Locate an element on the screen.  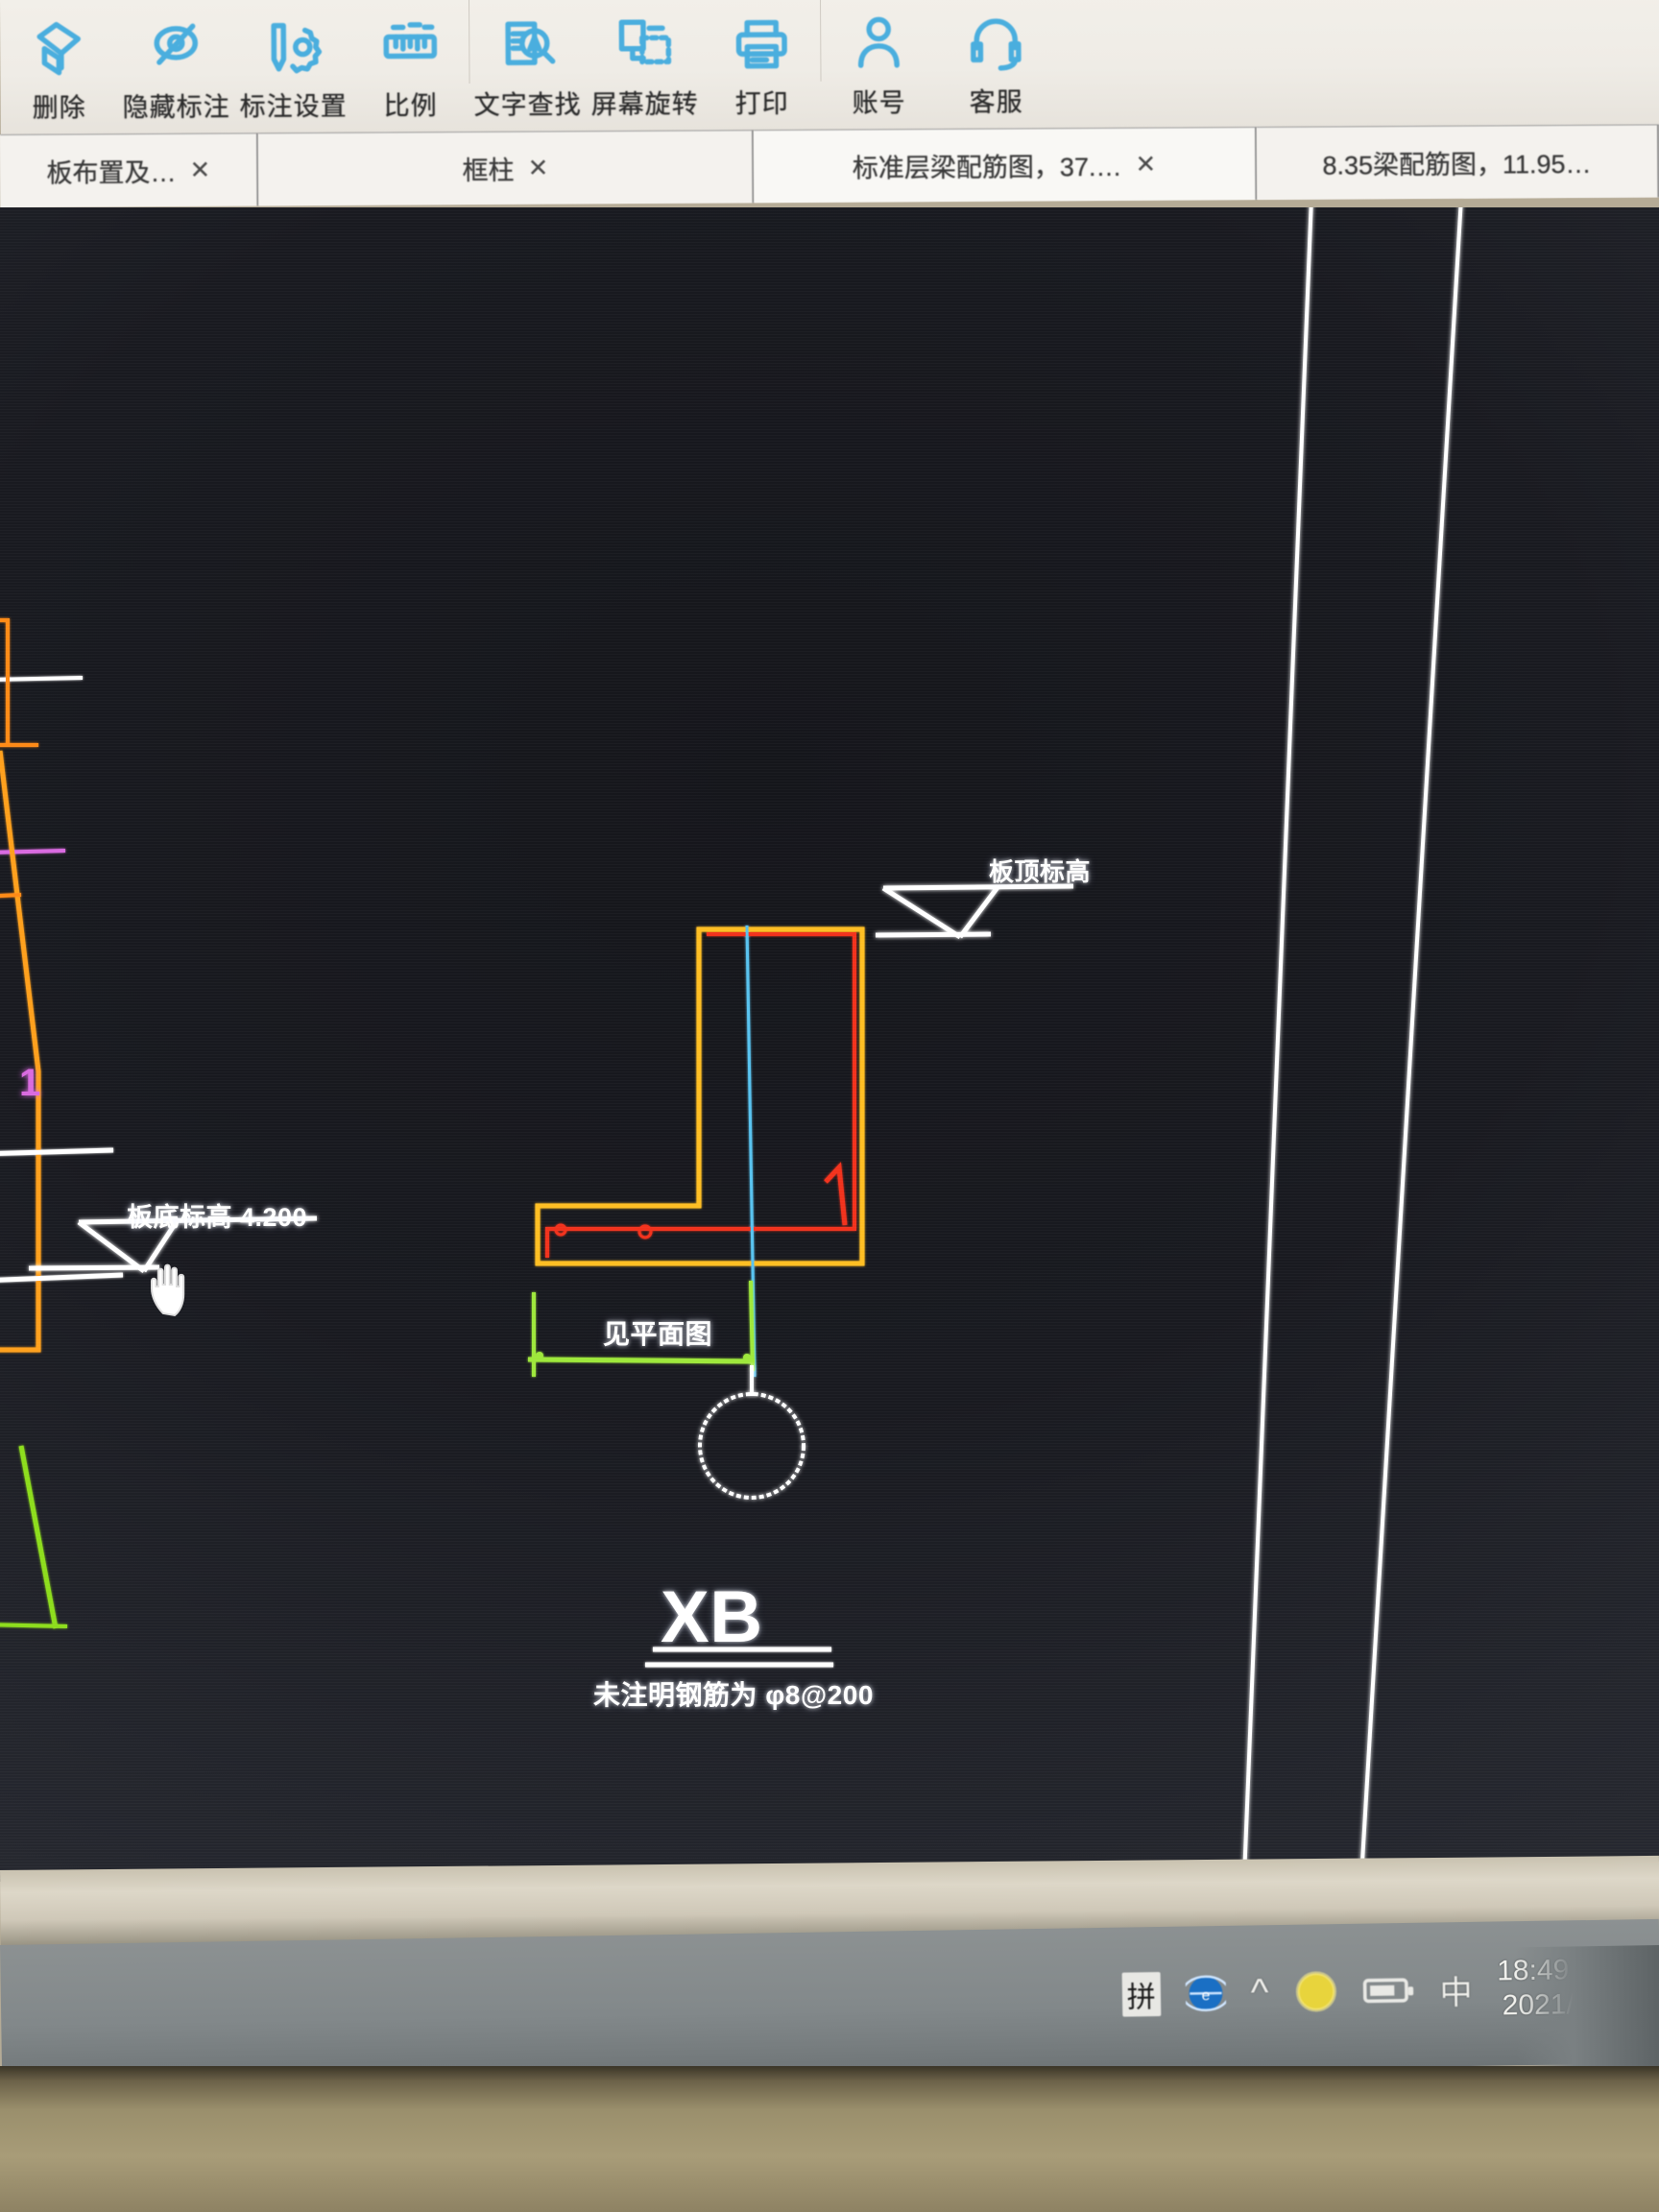
level-symbol-top-right is located at coordinates (974, 911).